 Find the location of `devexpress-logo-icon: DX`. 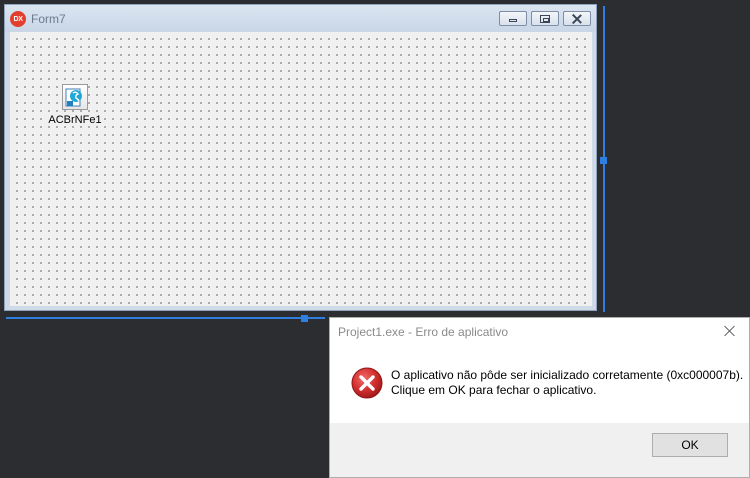

devexpress-logo-icon: DX is located at coordinates (18, 19).